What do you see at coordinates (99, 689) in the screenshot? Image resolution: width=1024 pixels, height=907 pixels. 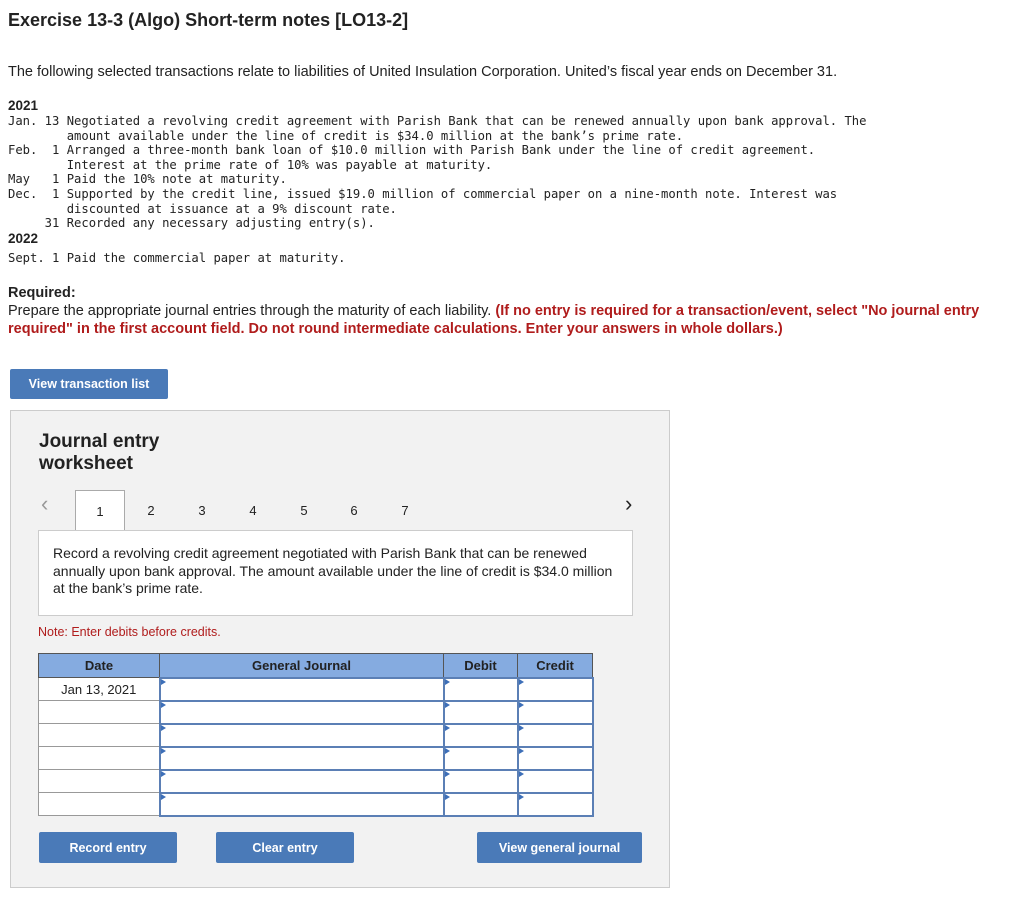 I see `date-cell: Jan 13, 2021` at bounding box center [99, 689].